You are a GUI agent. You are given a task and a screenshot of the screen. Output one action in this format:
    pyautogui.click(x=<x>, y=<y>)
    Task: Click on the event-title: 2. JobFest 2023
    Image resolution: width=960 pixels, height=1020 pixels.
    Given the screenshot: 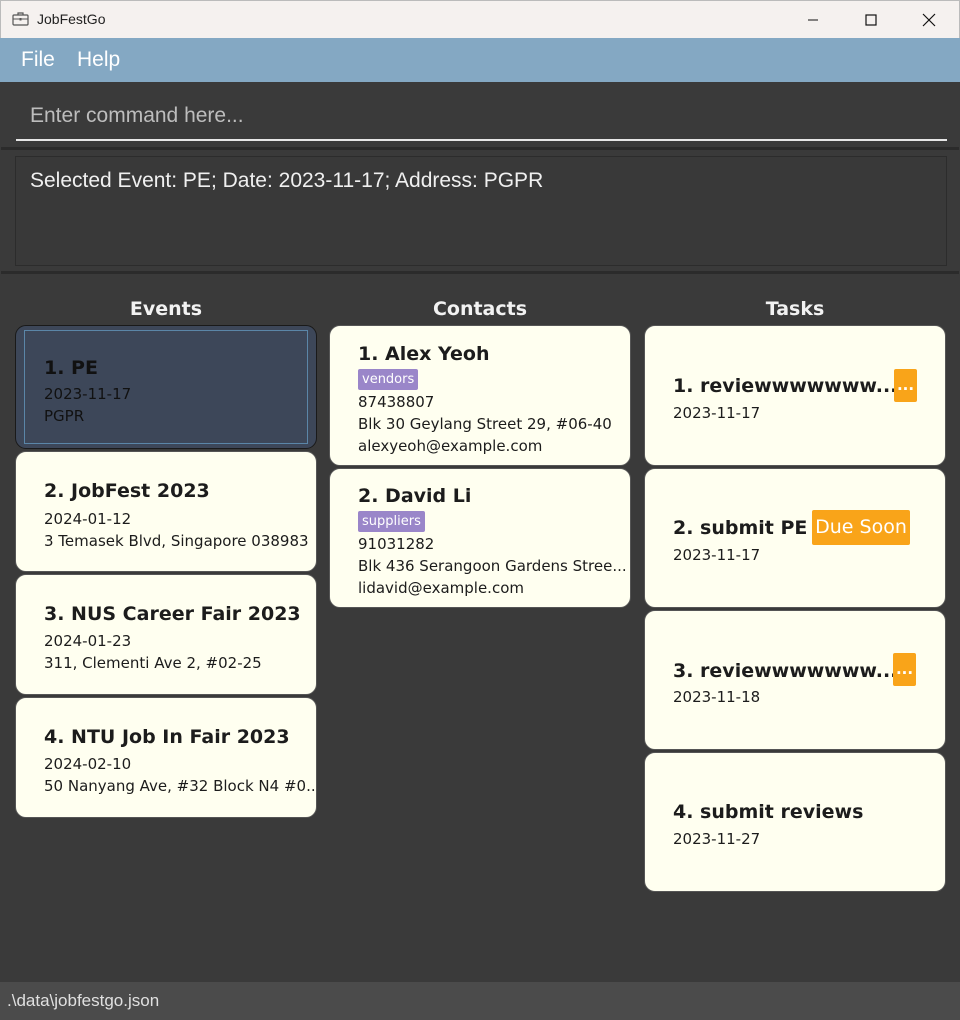 What is the action you would take?
    pyautogui.click(x=127, y=491)
    